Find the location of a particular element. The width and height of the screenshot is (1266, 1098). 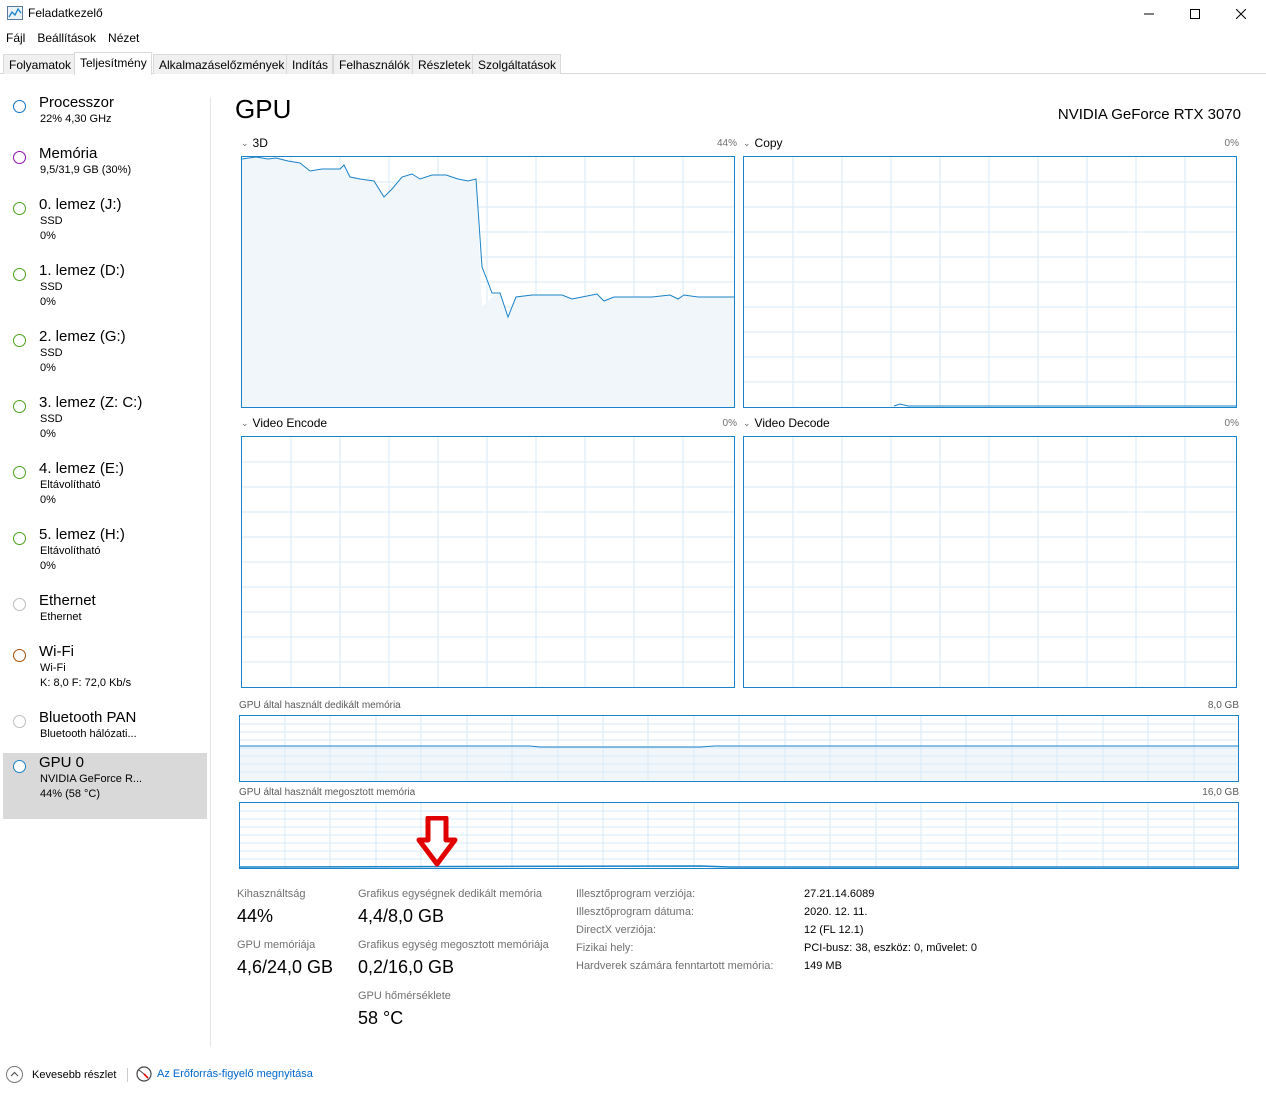

graph-copy-label: ⌄ Copy is located at coordinates (763, 143).